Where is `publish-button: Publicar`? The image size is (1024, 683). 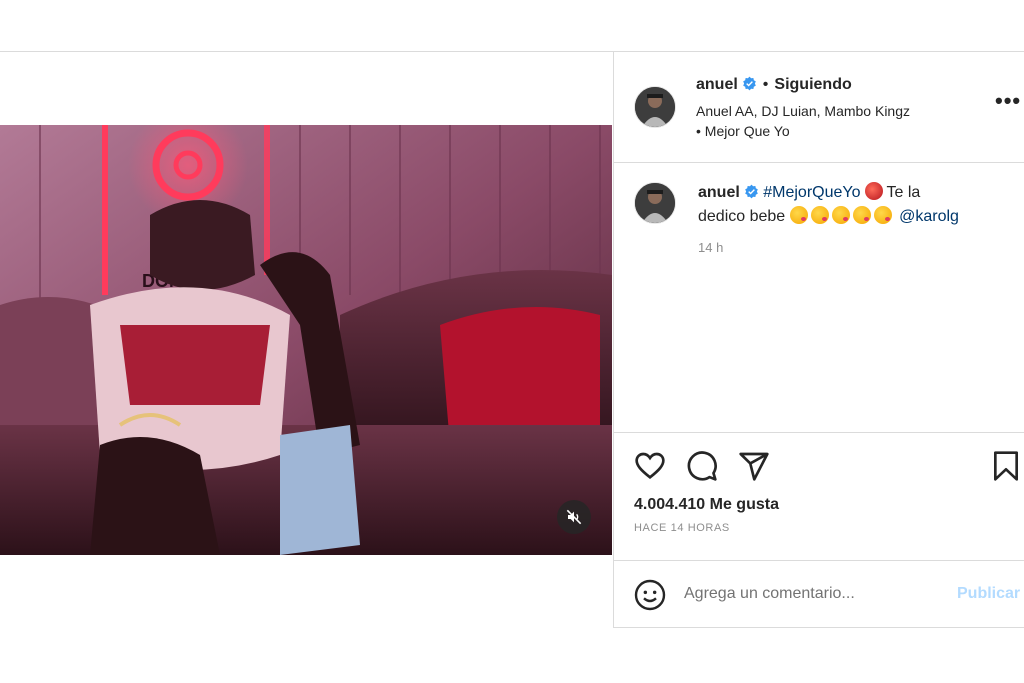 publish-button: Publicar is located at coordinates (988, 594).